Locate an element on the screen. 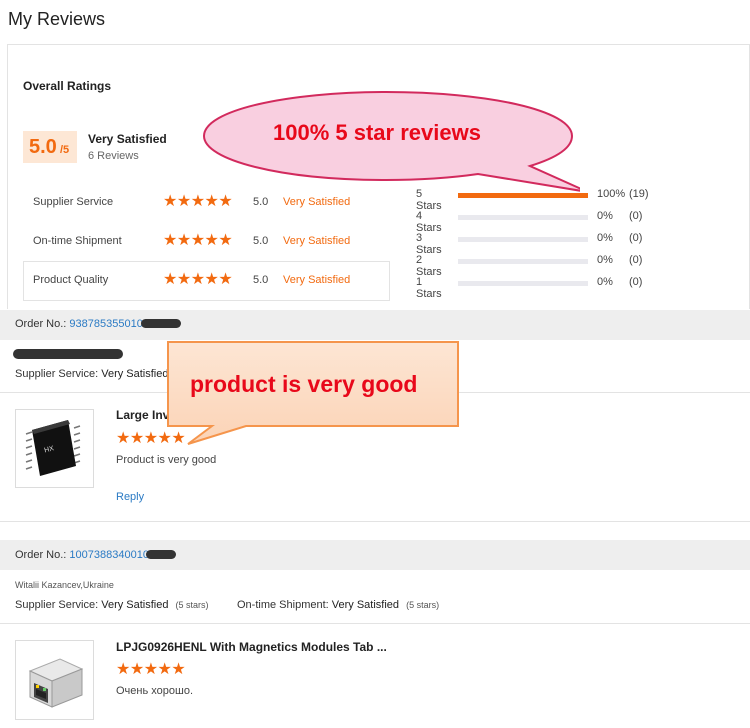 Image resolution: width=750 pixels, height=728 pixels. order-number-label: Order No.: 1007388340010 is located at coordinates (82, 555).